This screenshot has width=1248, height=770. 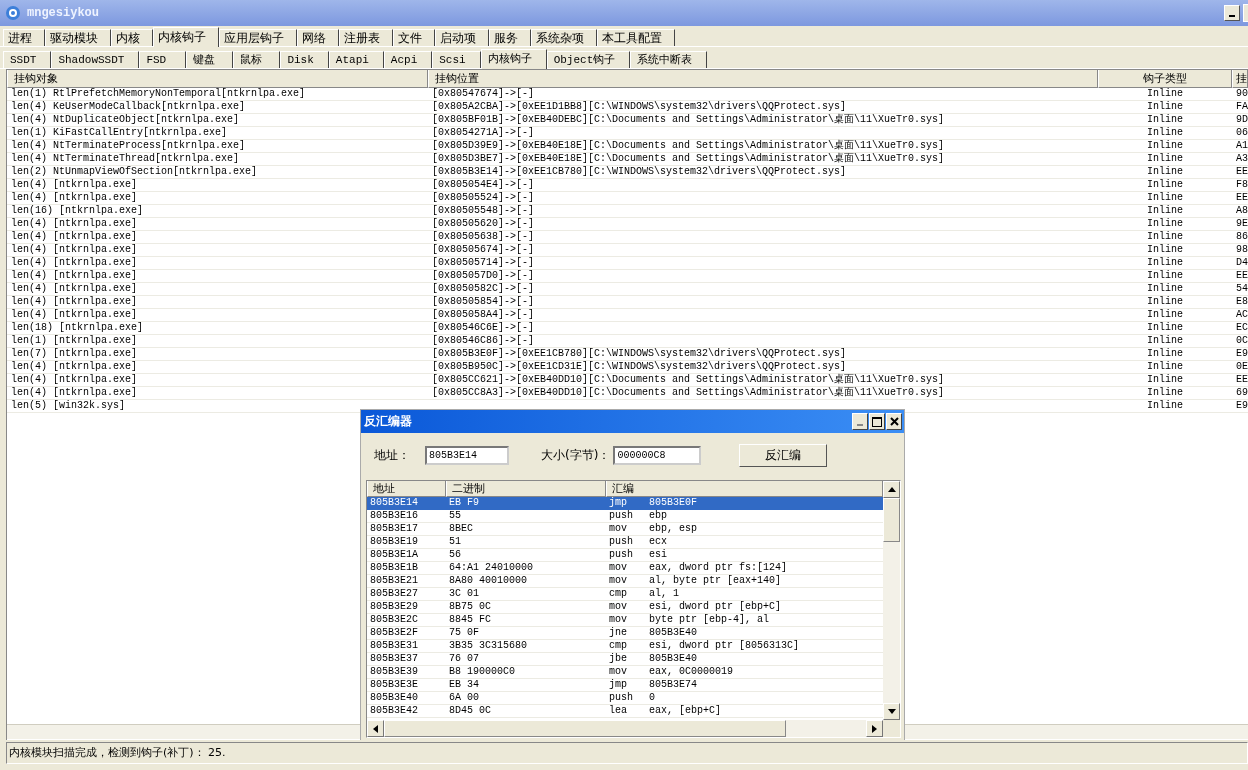 What do you see at coordinates (27, 59) in the screenshot?
I see `tab: SSDT` at bounding box center [27, 59].